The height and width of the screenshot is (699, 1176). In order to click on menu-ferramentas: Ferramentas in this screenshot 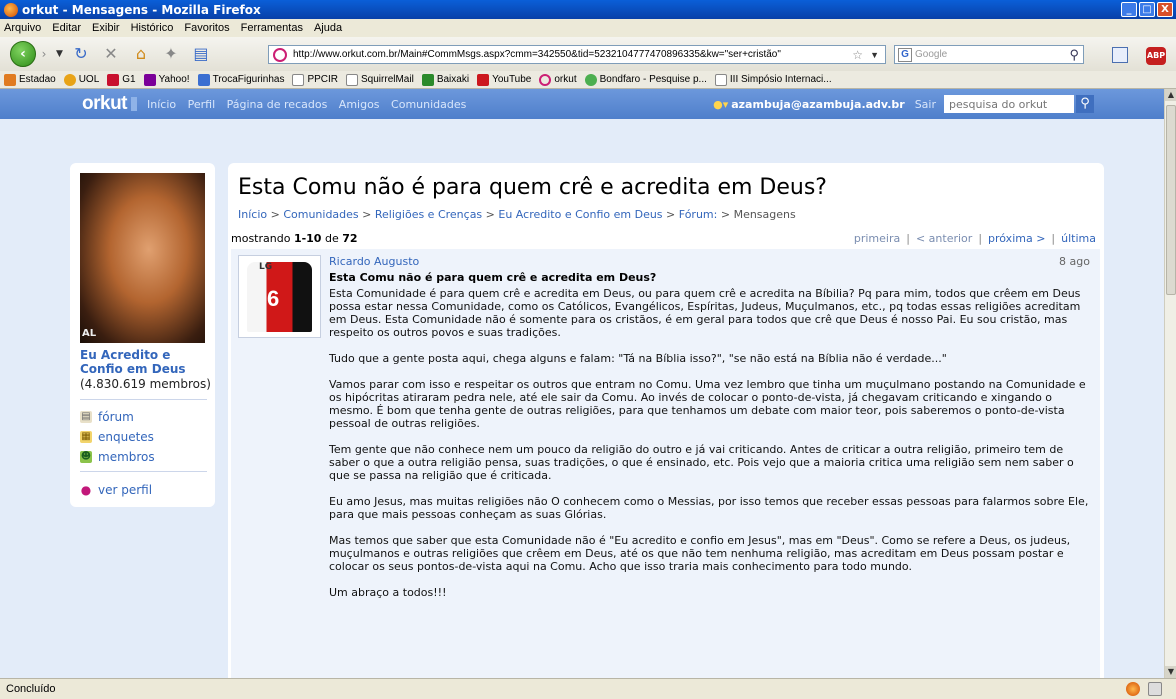, I will do `click(272, 28)`.